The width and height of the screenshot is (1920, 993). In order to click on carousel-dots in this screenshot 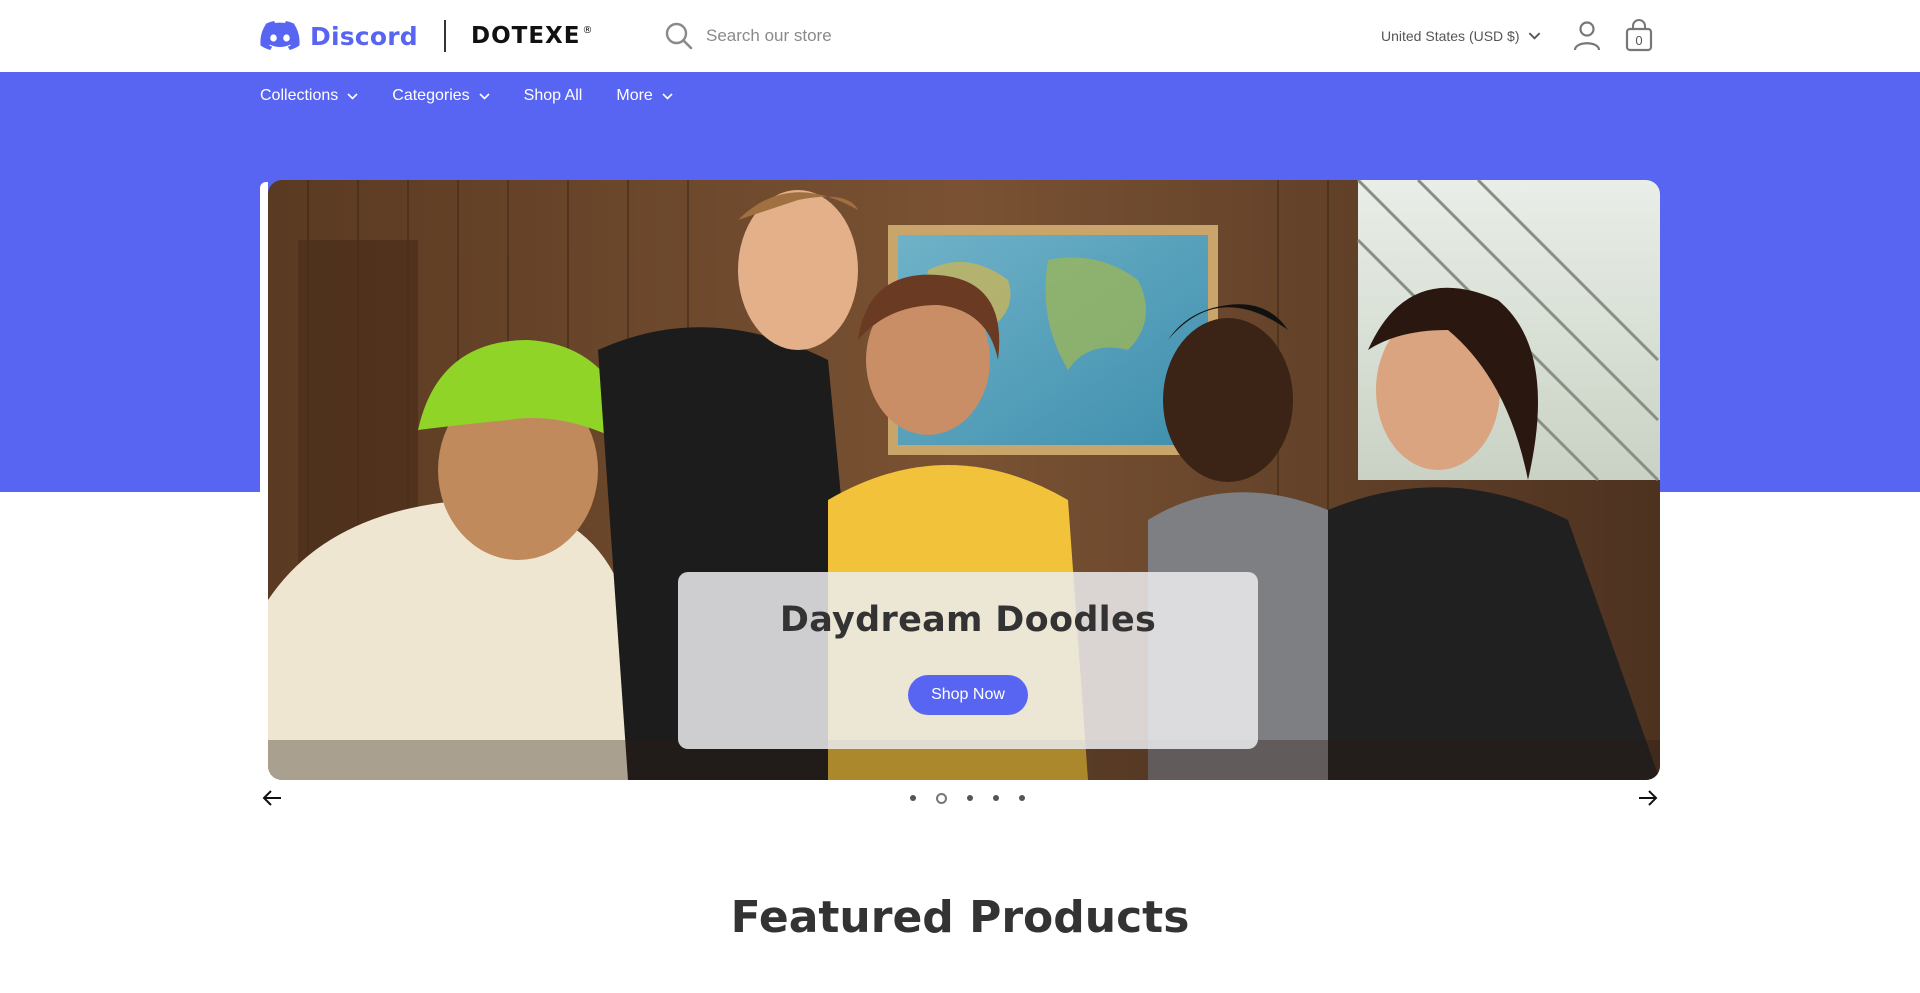, I will do `click(967, 798)`.